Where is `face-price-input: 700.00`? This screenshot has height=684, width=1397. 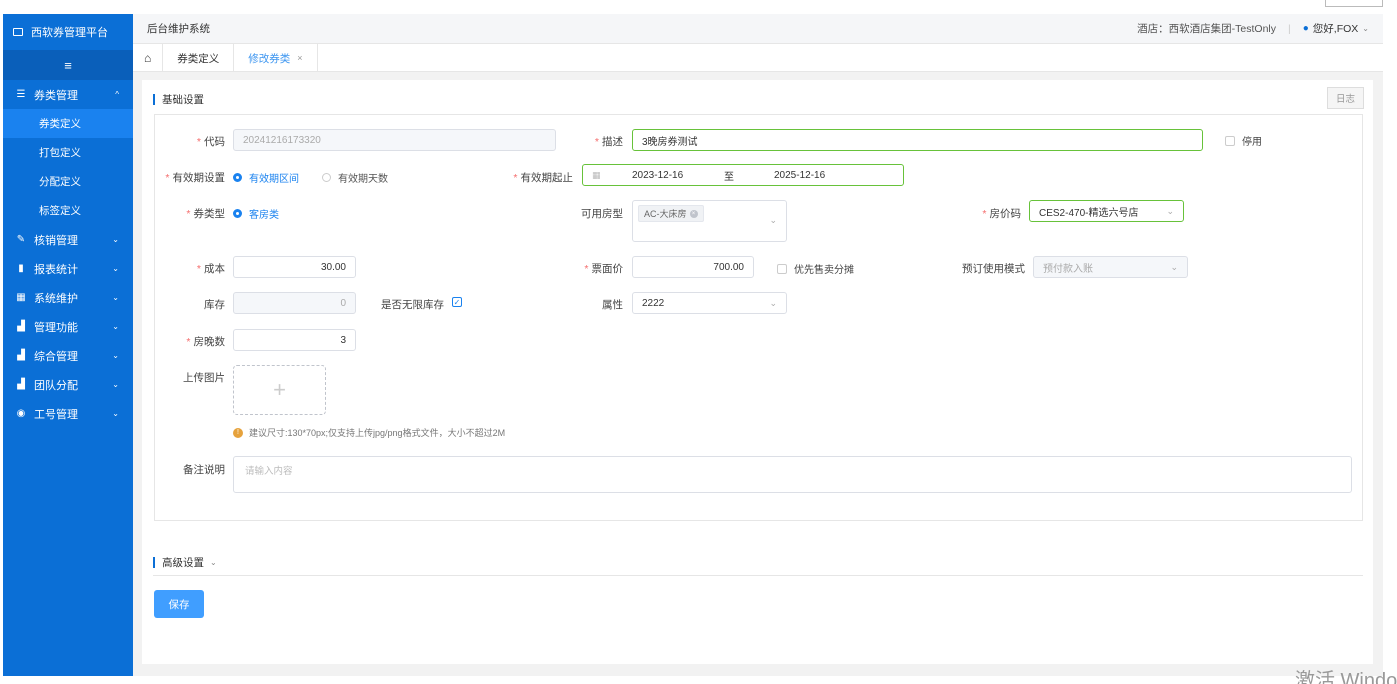
face-price-input: 700.00 is located at coordinates (693, 267).